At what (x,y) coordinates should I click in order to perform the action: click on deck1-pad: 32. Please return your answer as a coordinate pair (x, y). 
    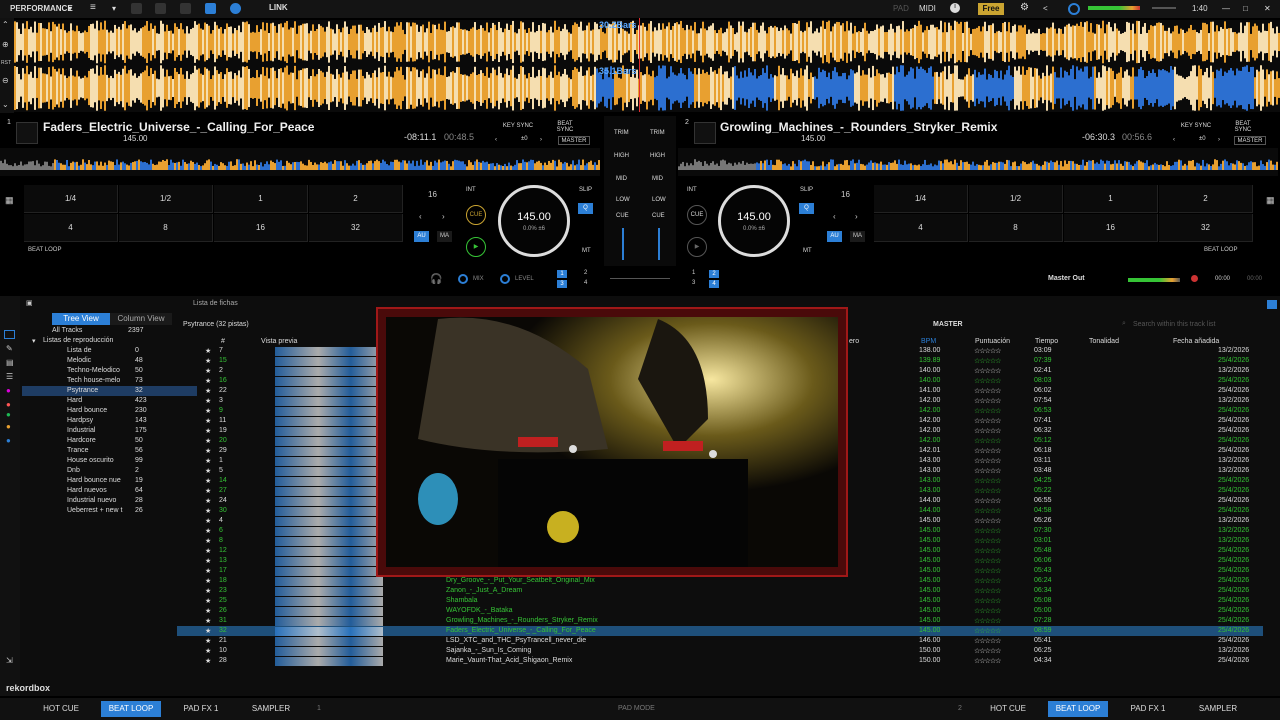
    Looking at the image, I should click on (356, 228).